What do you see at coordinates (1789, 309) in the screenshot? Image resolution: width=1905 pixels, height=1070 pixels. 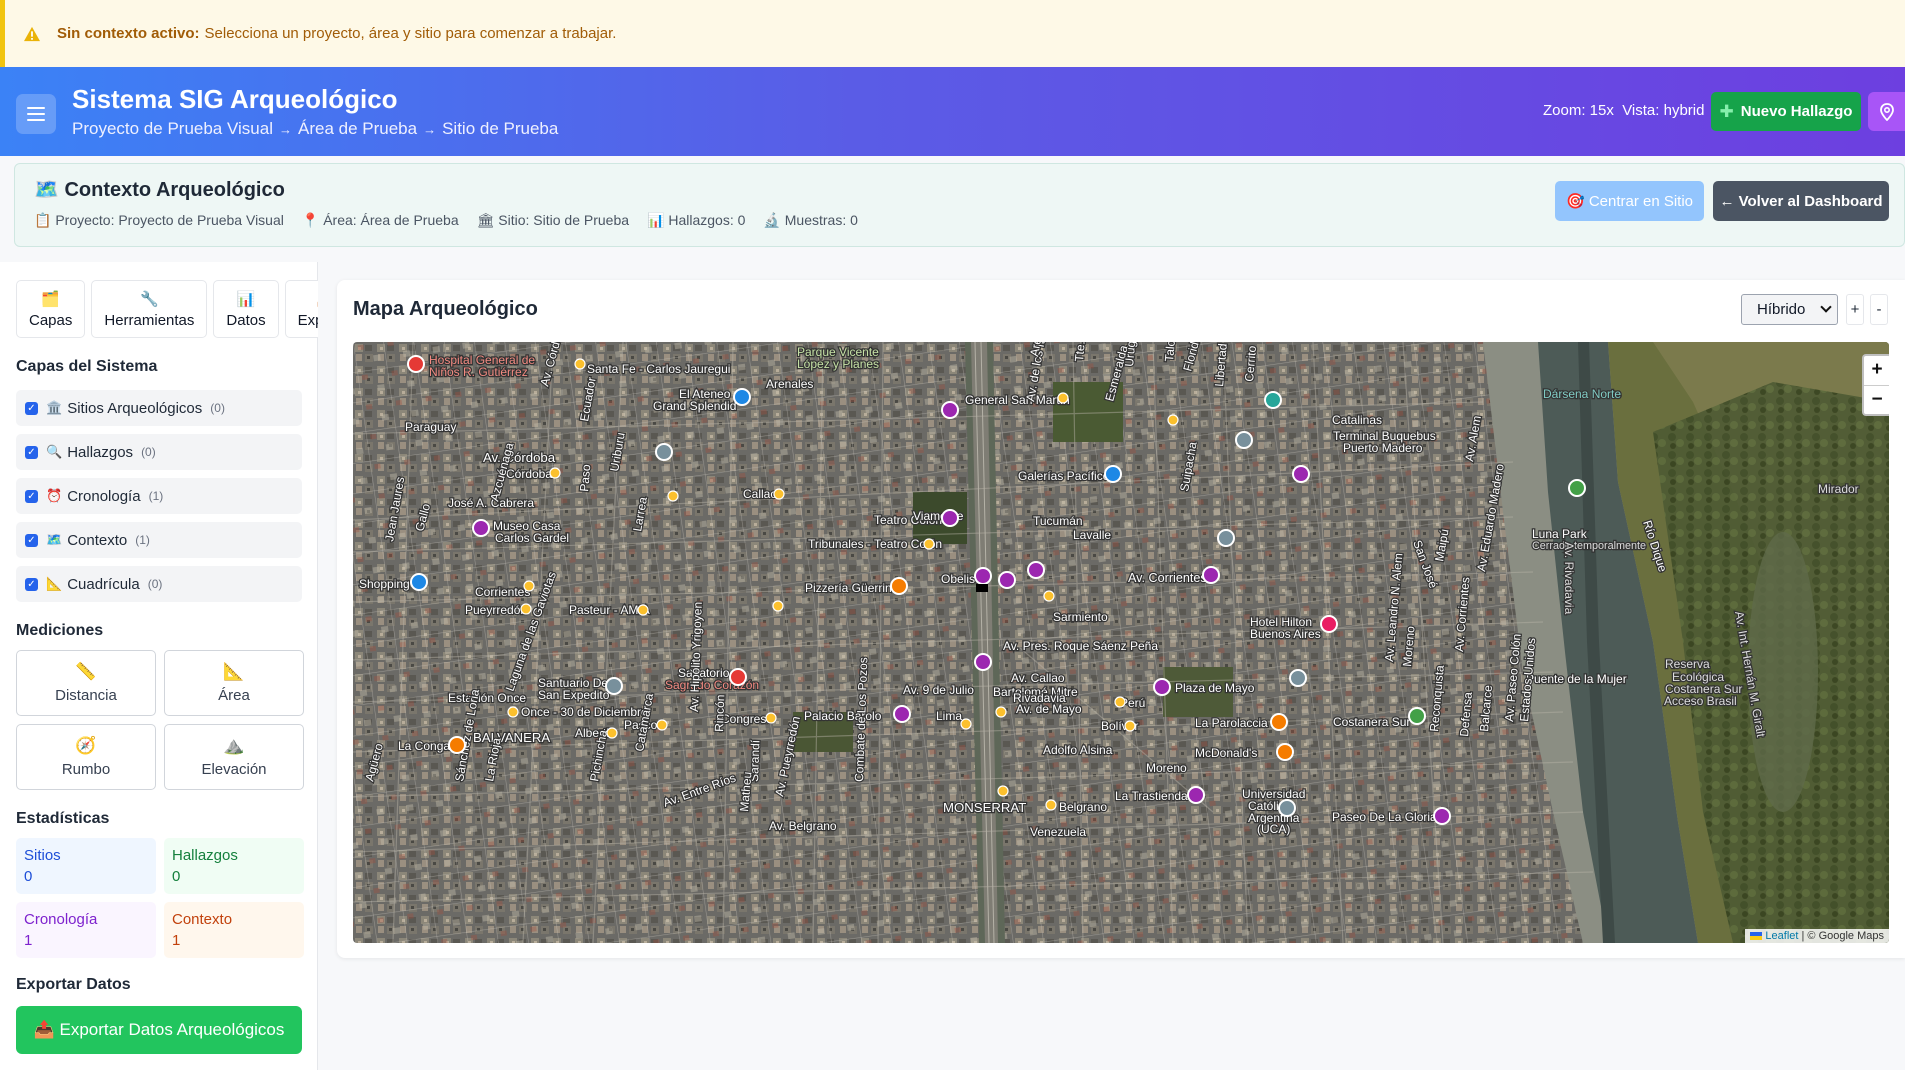 I see `map-view-select: Híbrido` at bounding box center [1789, 309].